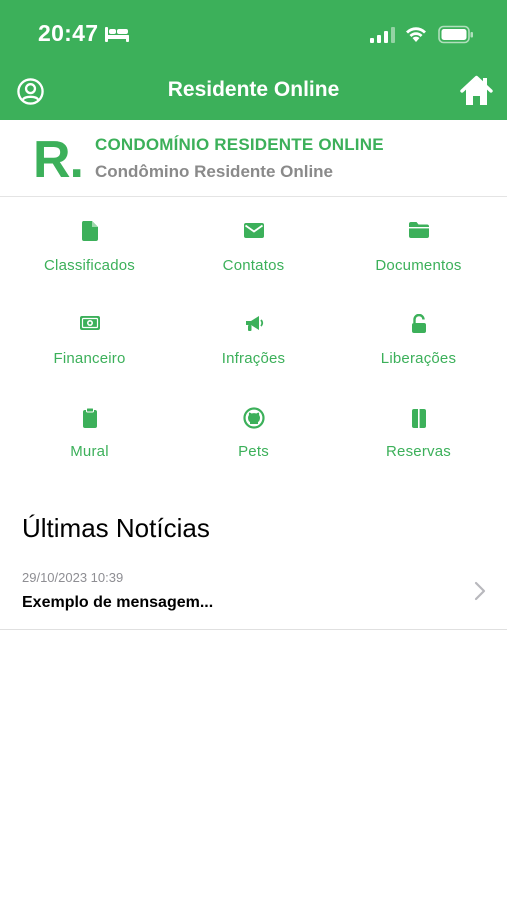 Image resolution: width=507 pixels, height=900 pixels. Describe the element at coordinates (239, 144) in the screenshot. I see `condo-name: CONDOMÍNIO RESIDENTE ONLINE` at that location.